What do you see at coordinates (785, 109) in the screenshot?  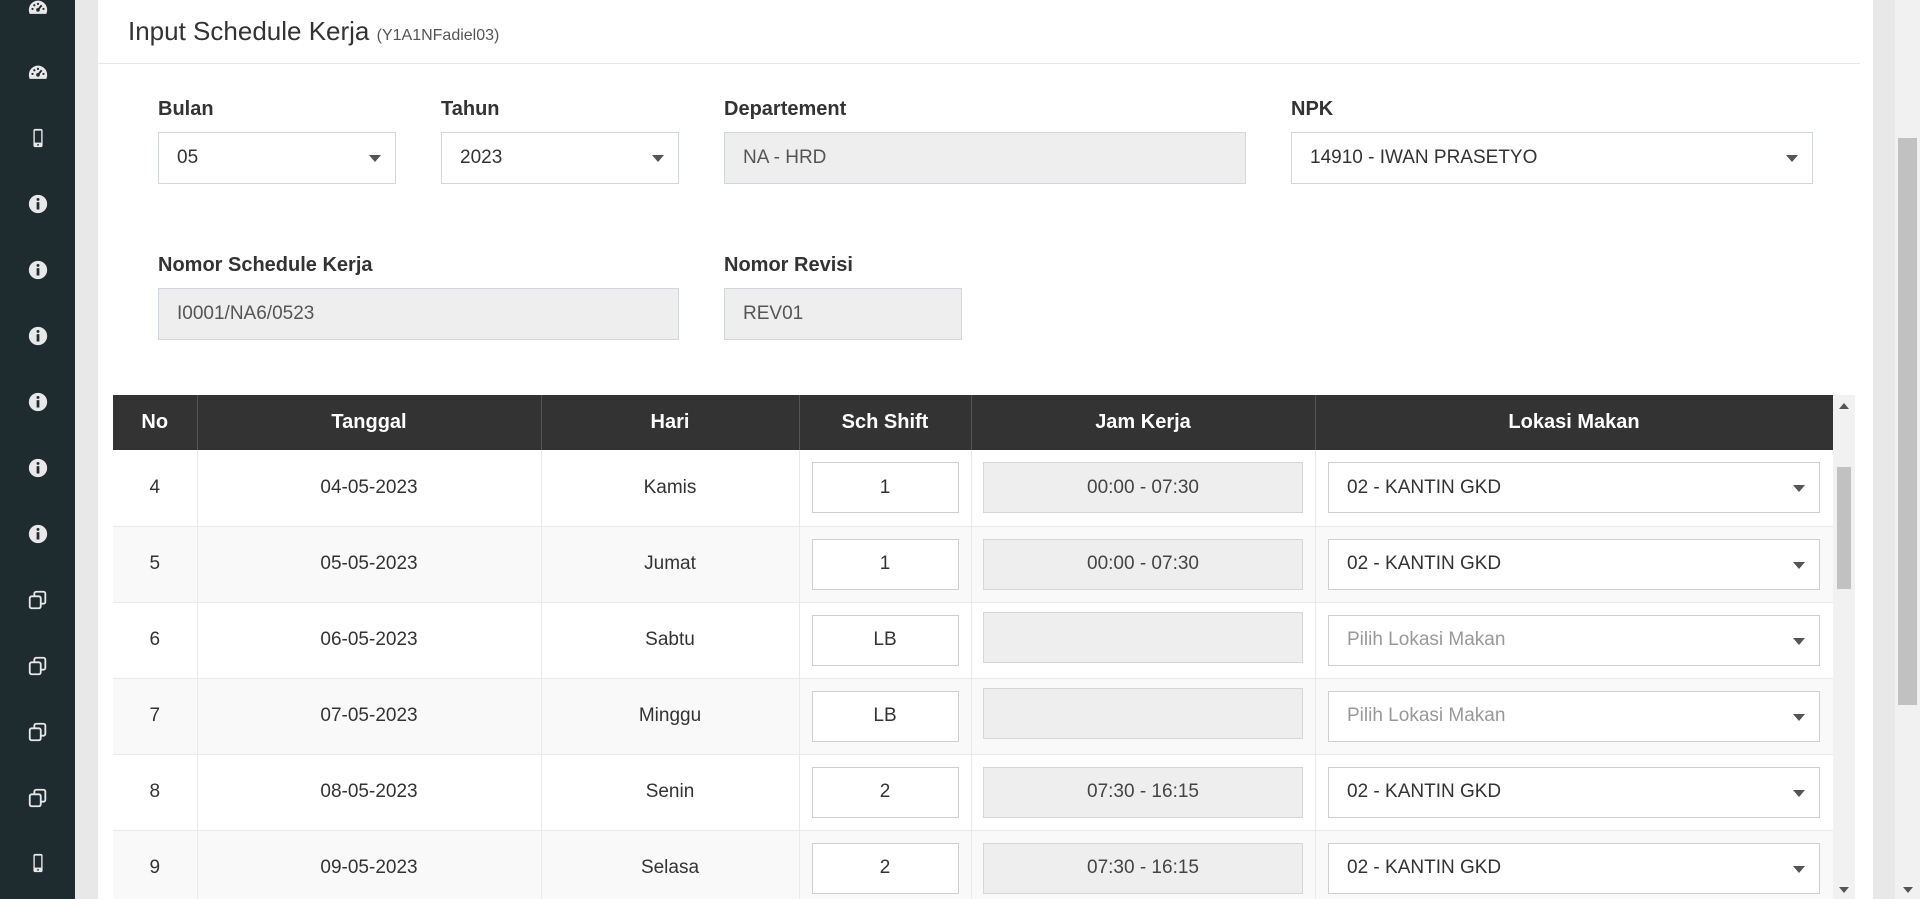 I see `departement-label: Departement` at bounding box center [785, 109].